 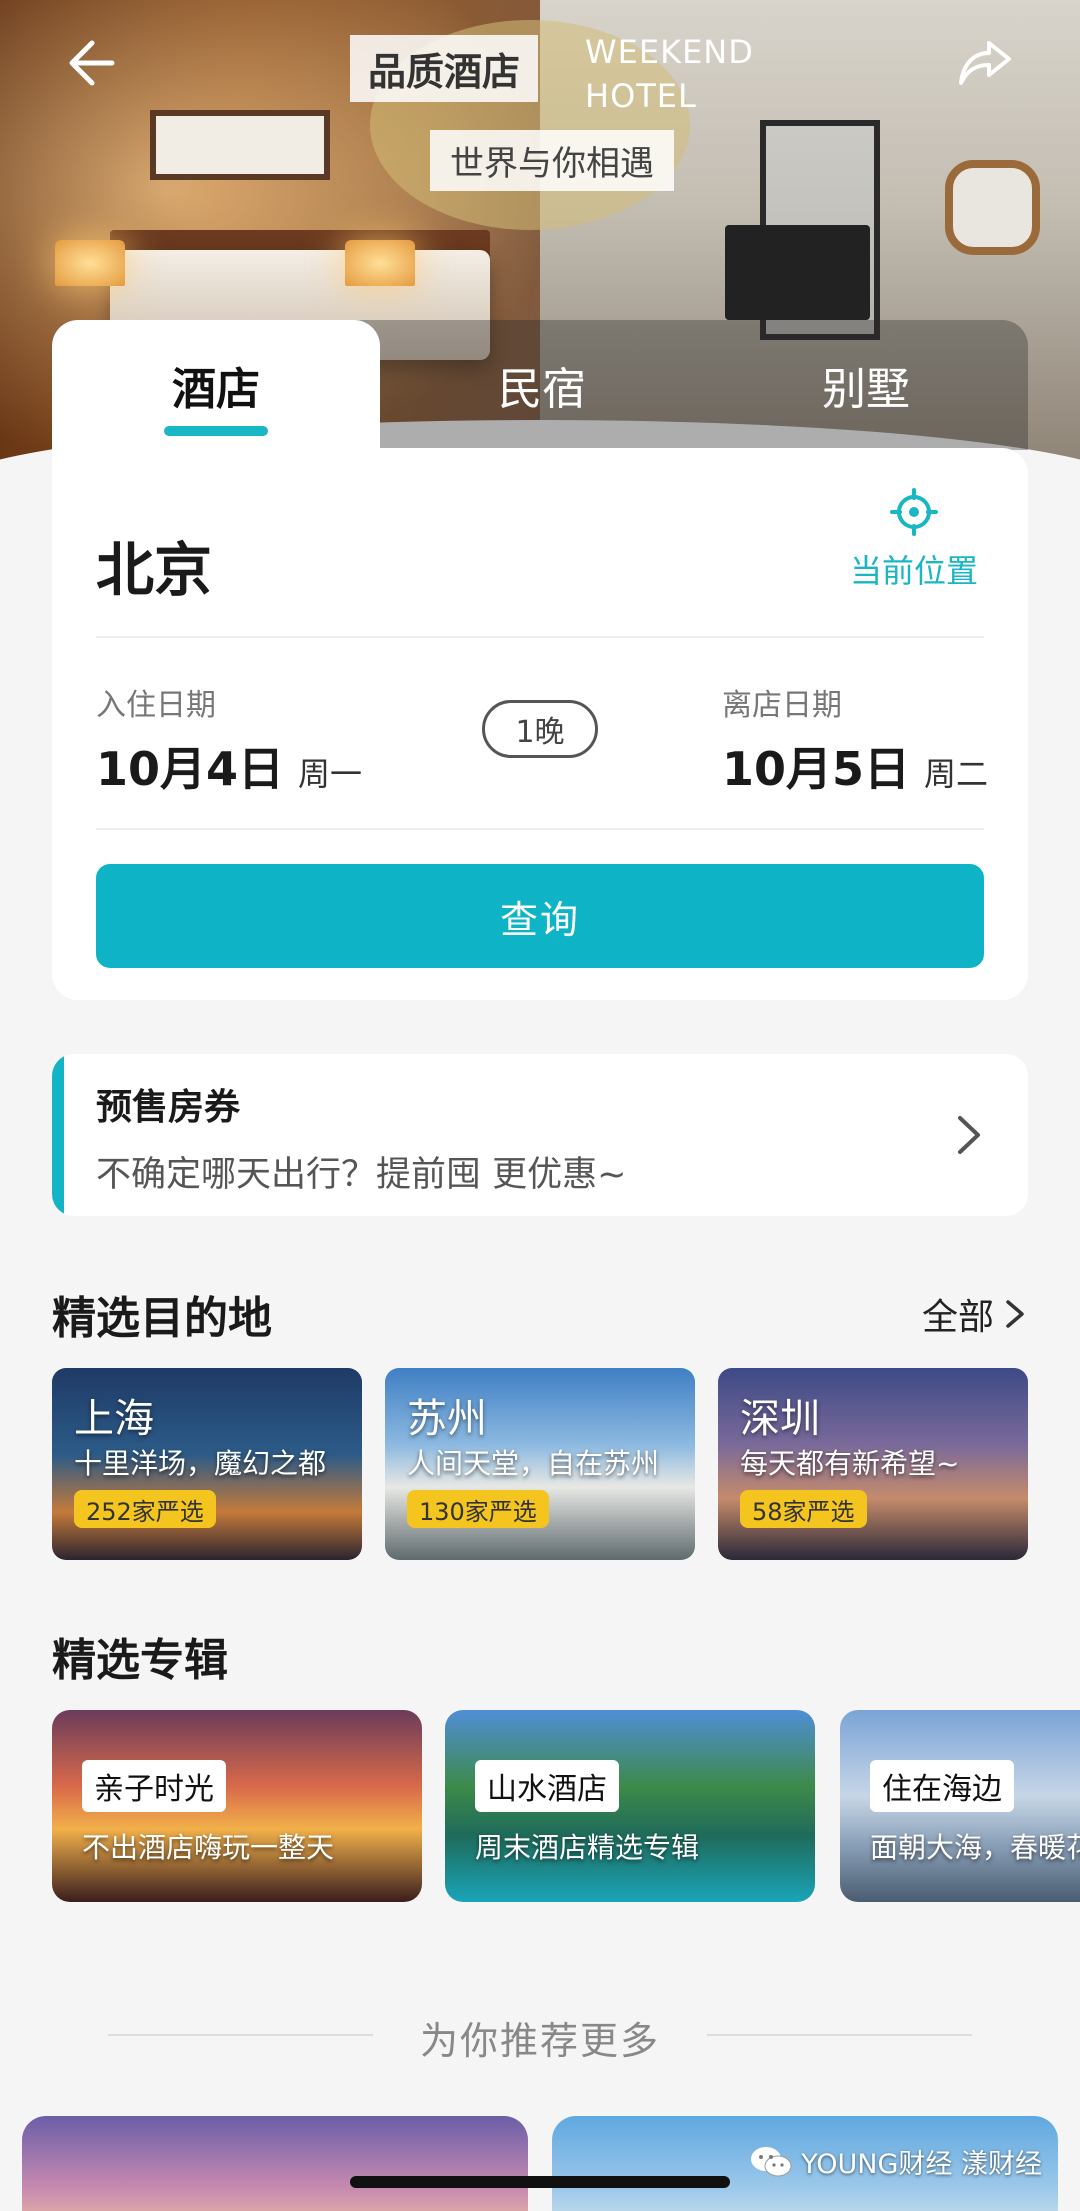 I want to click on tab-villa: 别墅, so click(x=866, y=385).